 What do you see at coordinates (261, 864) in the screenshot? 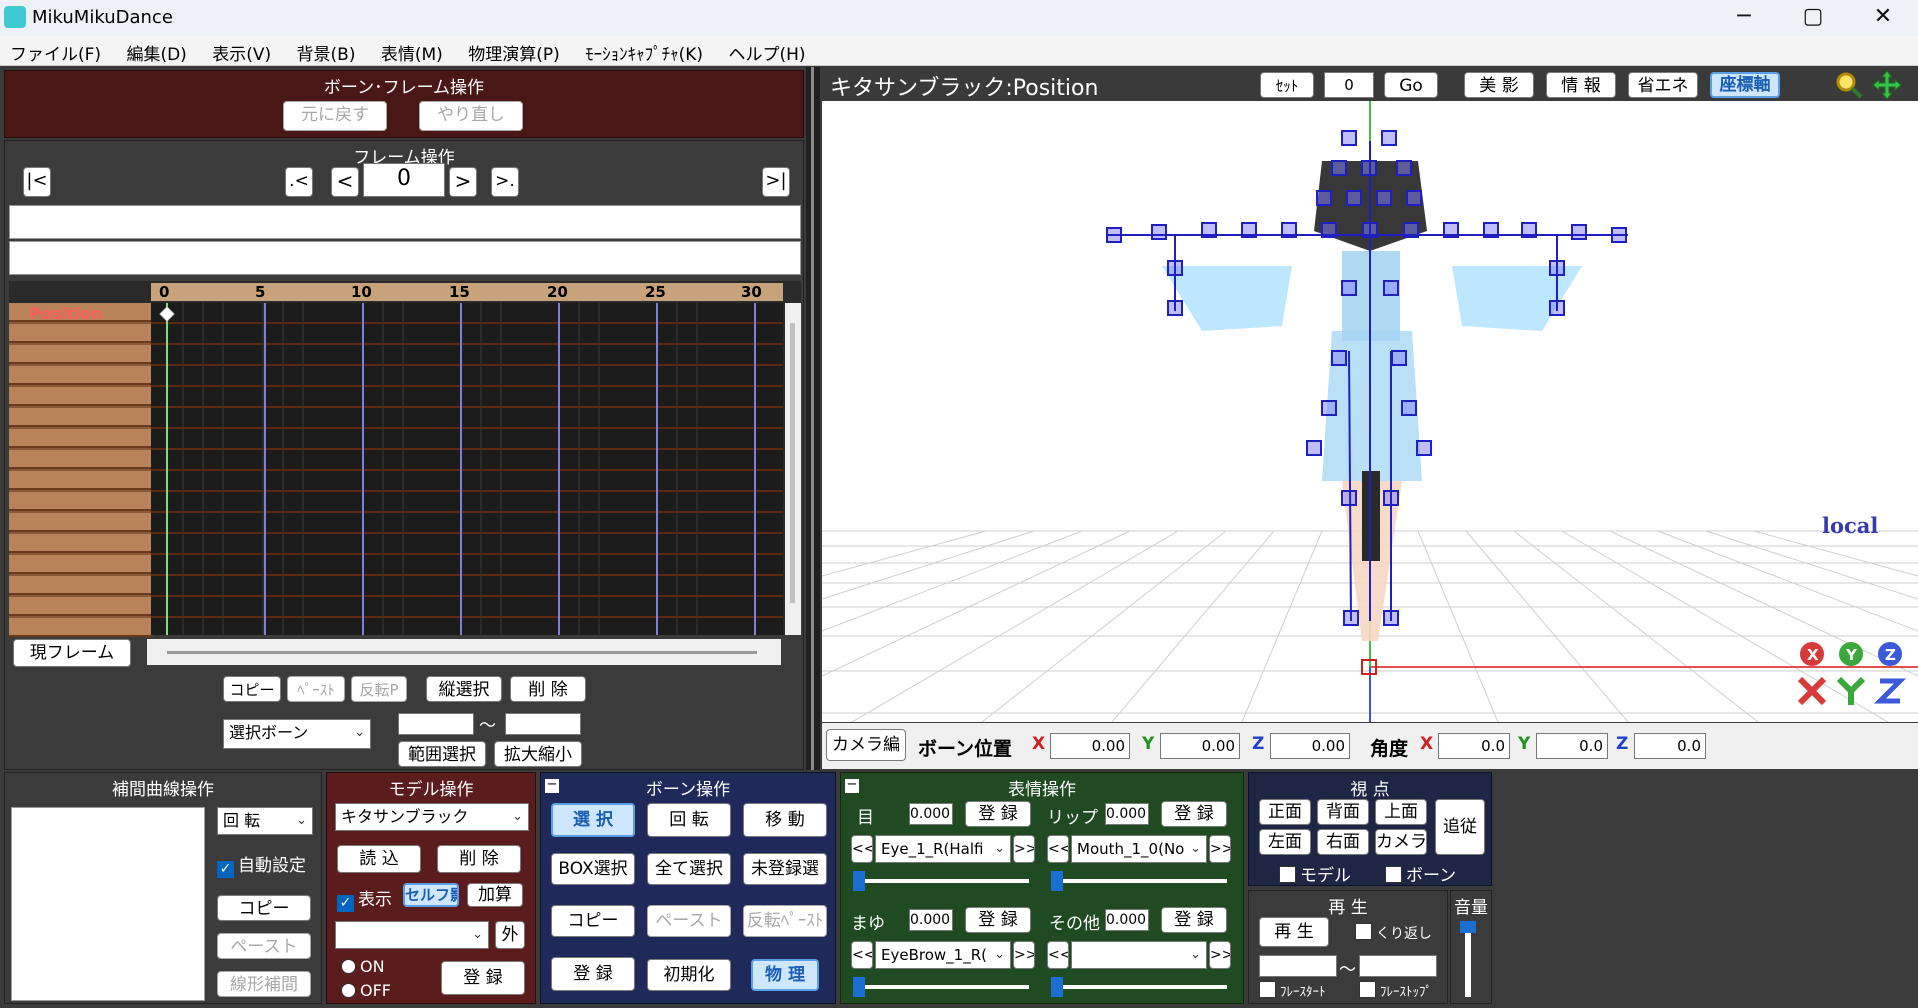
I see `auto-set-checkbox: ✓ 自動設定` at bounding box center [261, 864].